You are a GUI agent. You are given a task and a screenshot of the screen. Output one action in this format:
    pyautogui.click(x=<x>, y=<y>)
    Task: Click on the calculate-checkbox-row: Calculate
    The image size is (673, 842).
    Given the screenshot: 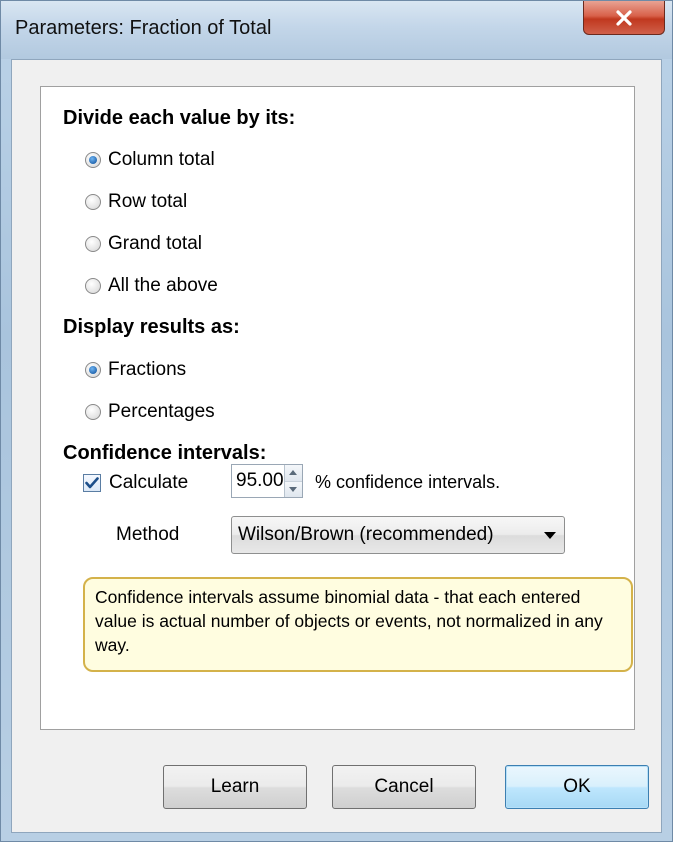 What is the action you would take?
    pyautogui.click(x=135, y=483)
    